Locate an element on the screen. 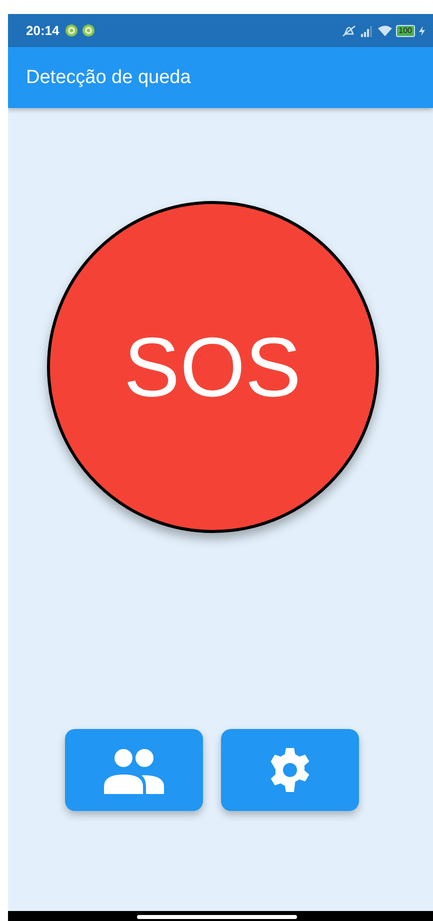 This screenshot has height=921, width=433. people-icon is located at coordinates (134, 770).